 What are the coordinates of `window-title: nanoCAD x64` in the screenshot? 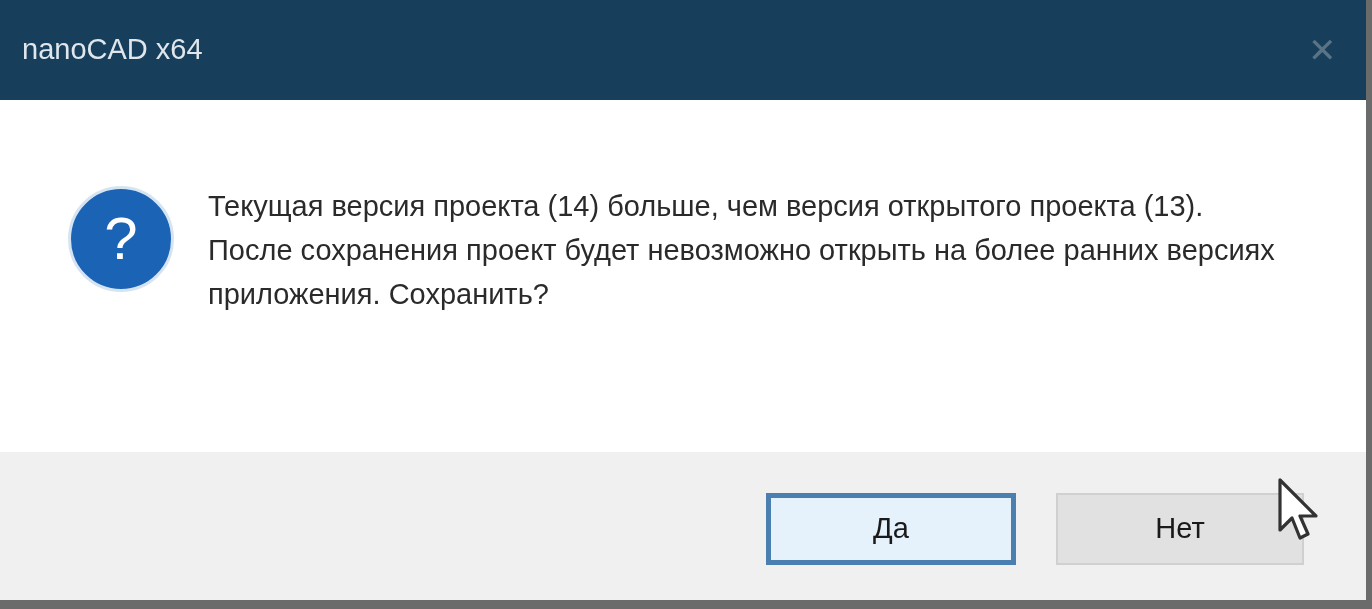 It's located at (112, 50).